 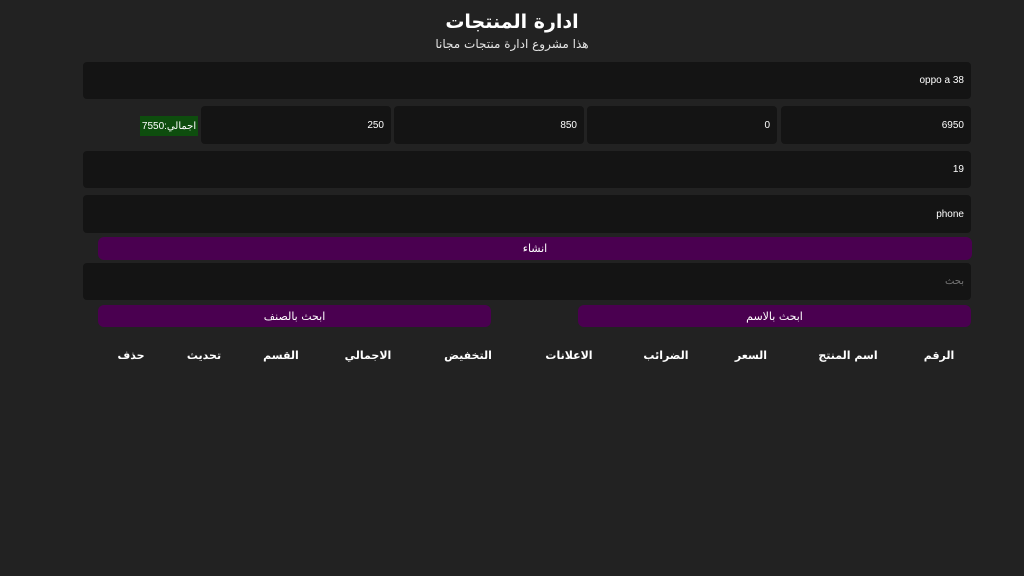 I want to click on header-delete: حذف, so click(x=131, y=355).